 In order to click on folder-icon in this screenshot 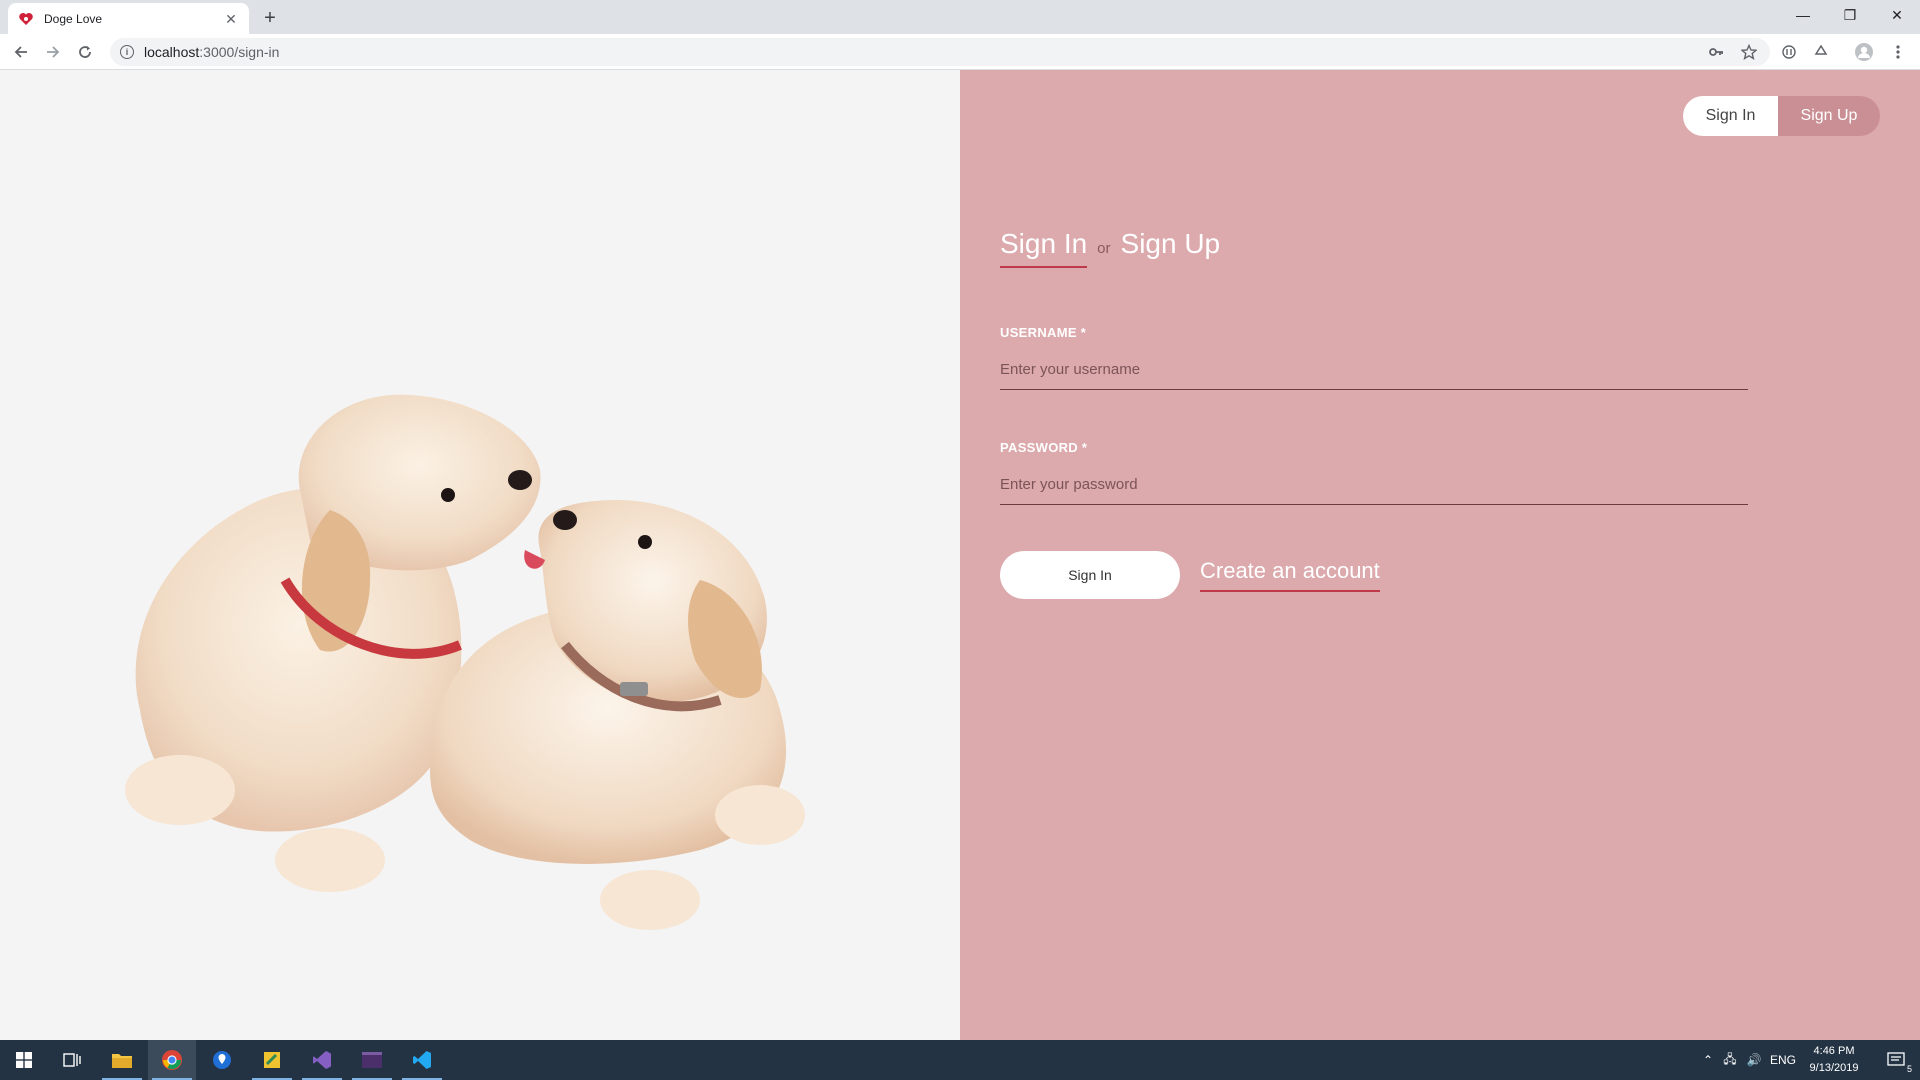, I will do `click(122, 1061)`.